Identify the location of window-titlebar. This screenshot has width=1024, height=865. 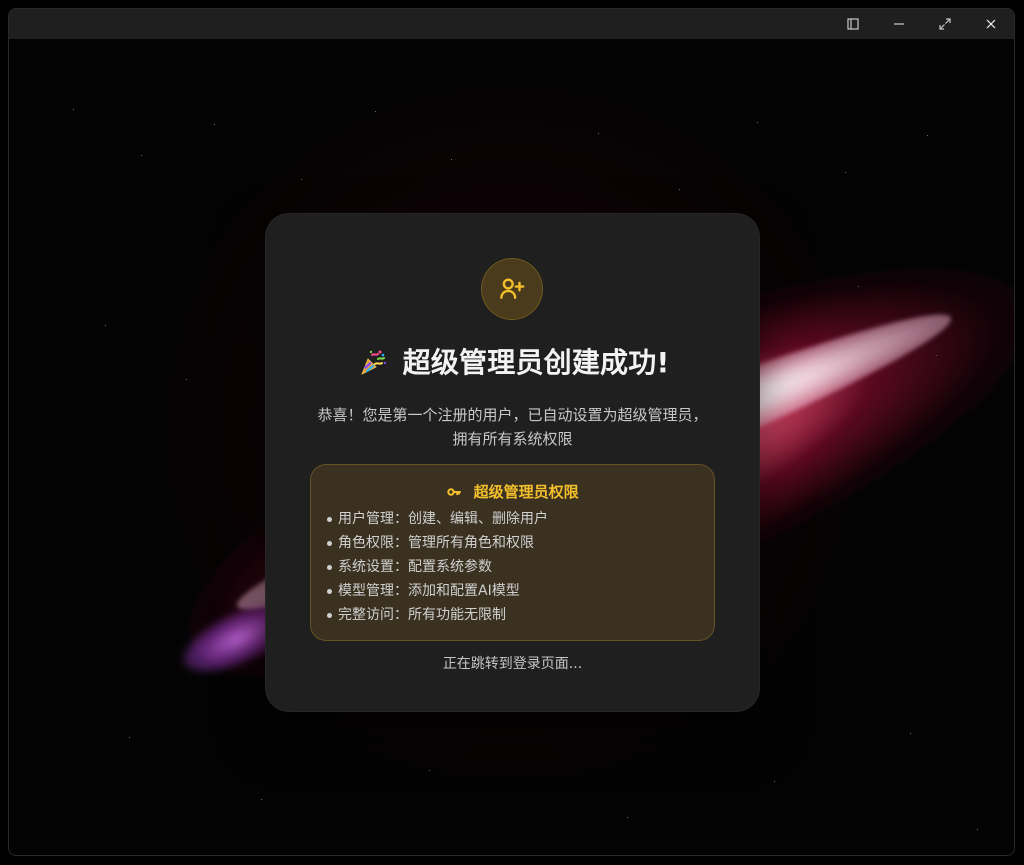
(511, 24).